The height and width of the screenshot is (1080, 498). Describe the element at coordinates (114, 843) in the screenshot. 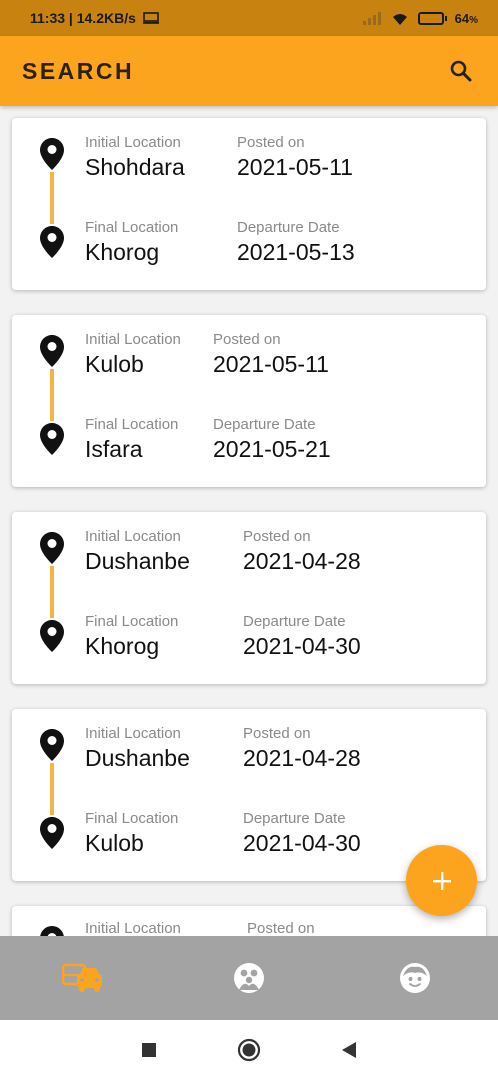

I see `final-location-value: Kulob` at that location.